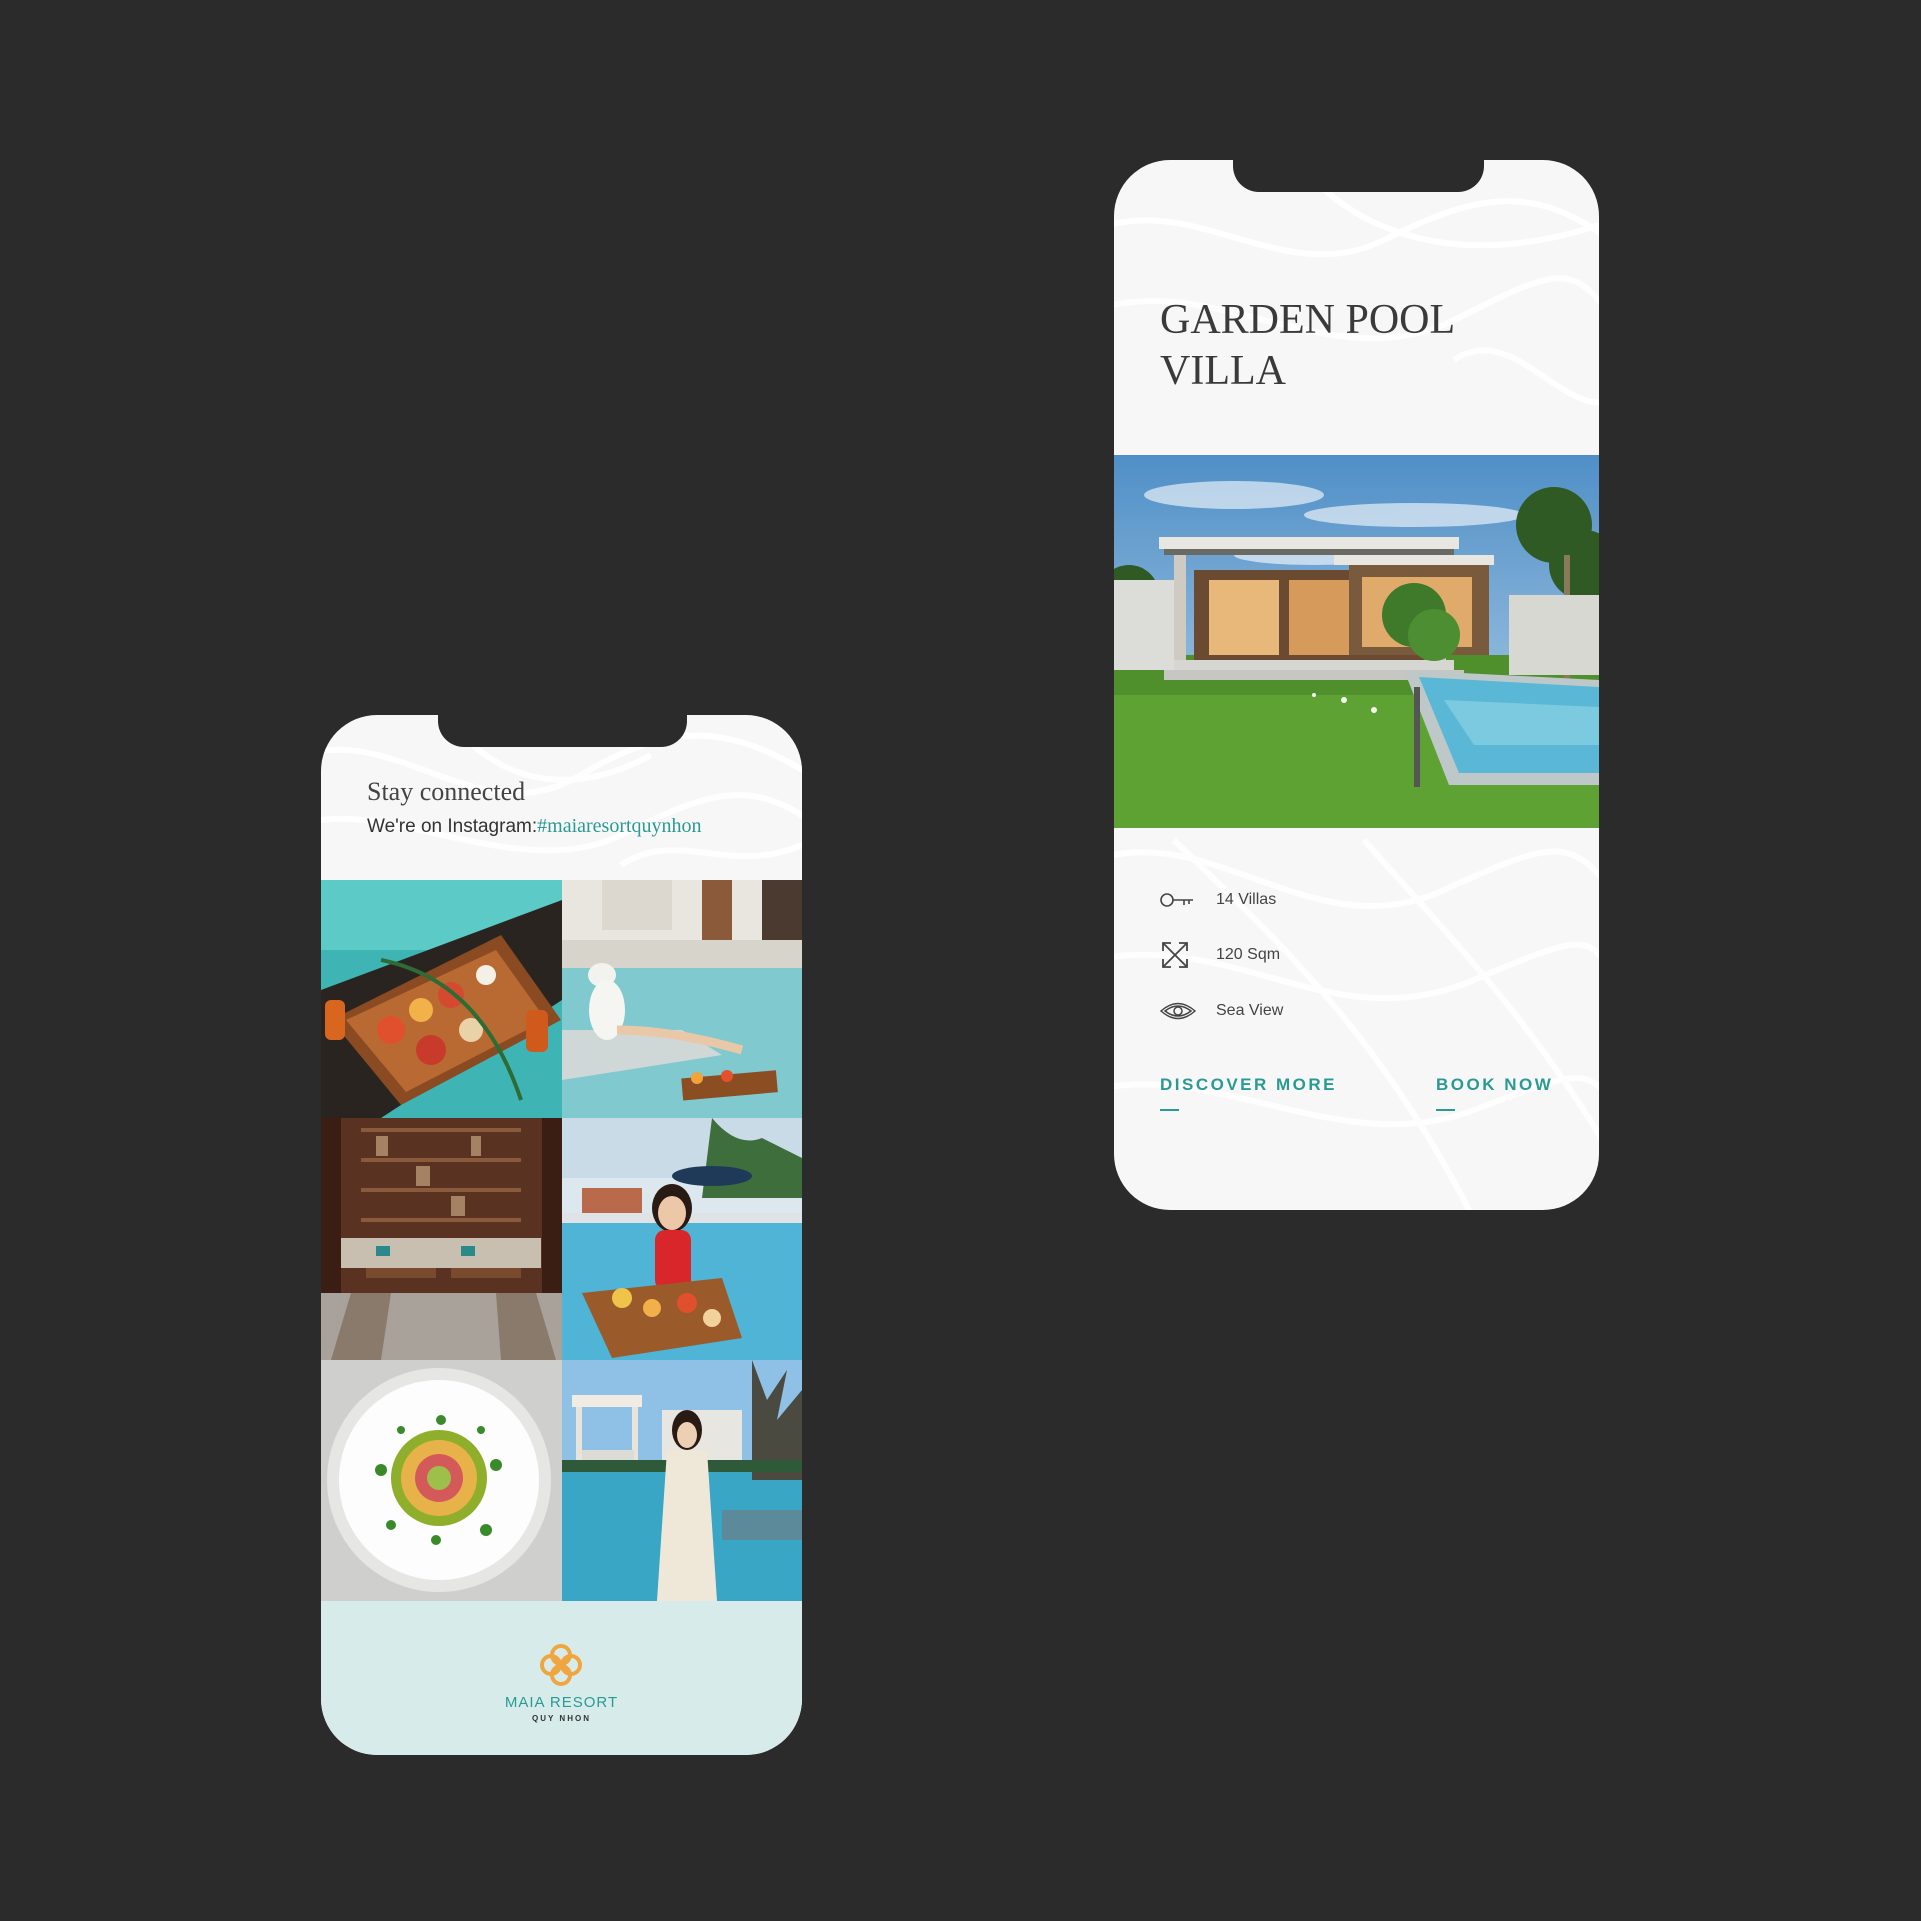 The width and height of the screenshot is (1921, 1921). What do you see at coordinates (1445, 1110) in the screenshot?
I see `book-now-underline` at bounding box center [1445, 1110].